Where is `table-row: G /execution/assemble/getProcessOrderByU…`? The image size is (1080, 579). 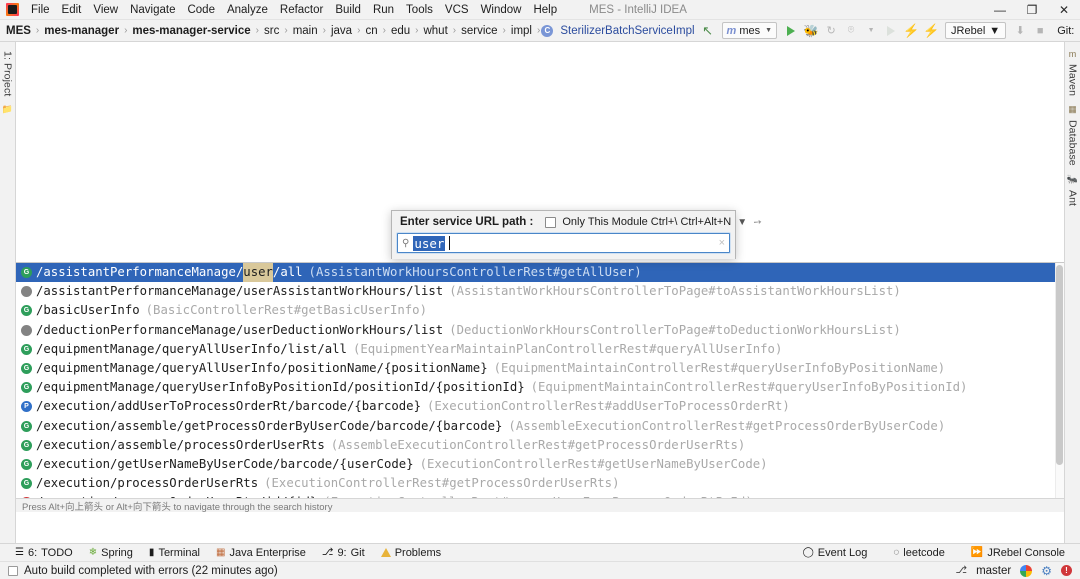 table-row: G /execution/assemble/getProcessOrderByU… is located at coordinates (540, 426).